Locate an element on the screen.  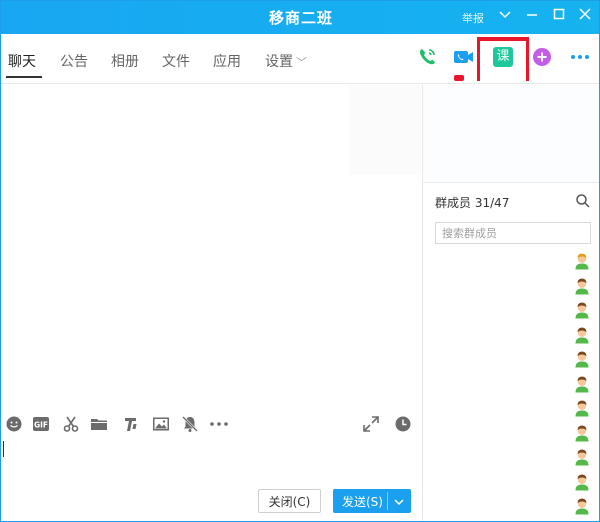
more-icon is located at coordinates (580, 57).